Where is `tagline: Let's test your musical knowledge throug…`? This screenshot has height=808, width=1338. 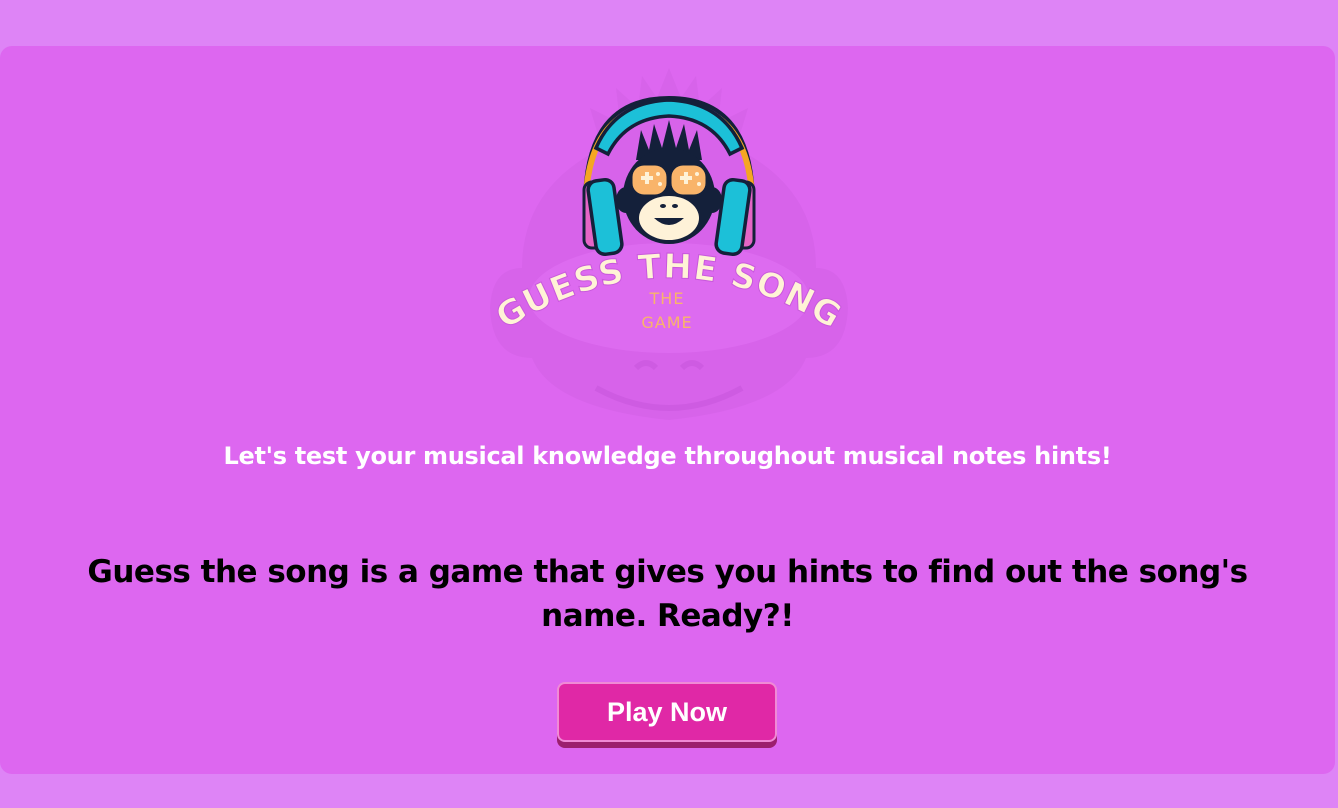
tagline: Let's test your musical knowledge throug… is located at coordinates (667, 456).